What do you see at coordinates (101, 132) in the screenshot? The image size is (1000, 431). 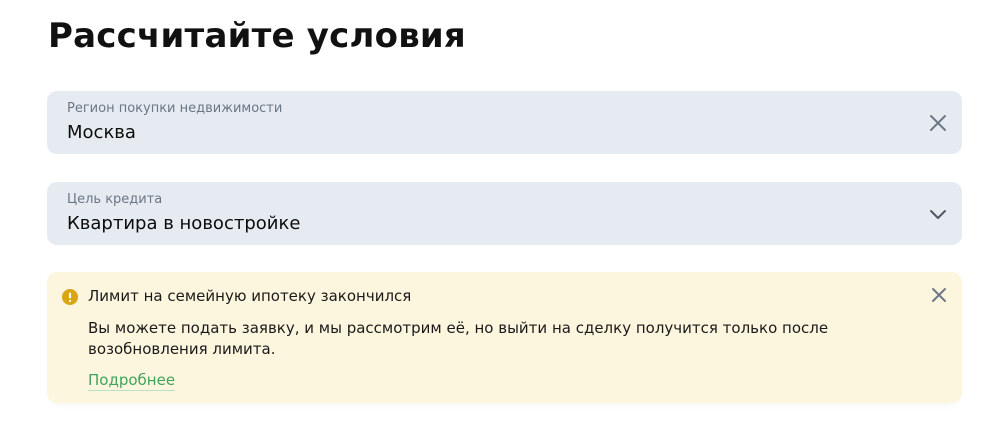 I see `region-field-value: Москва` at bounding box center [101, 132].